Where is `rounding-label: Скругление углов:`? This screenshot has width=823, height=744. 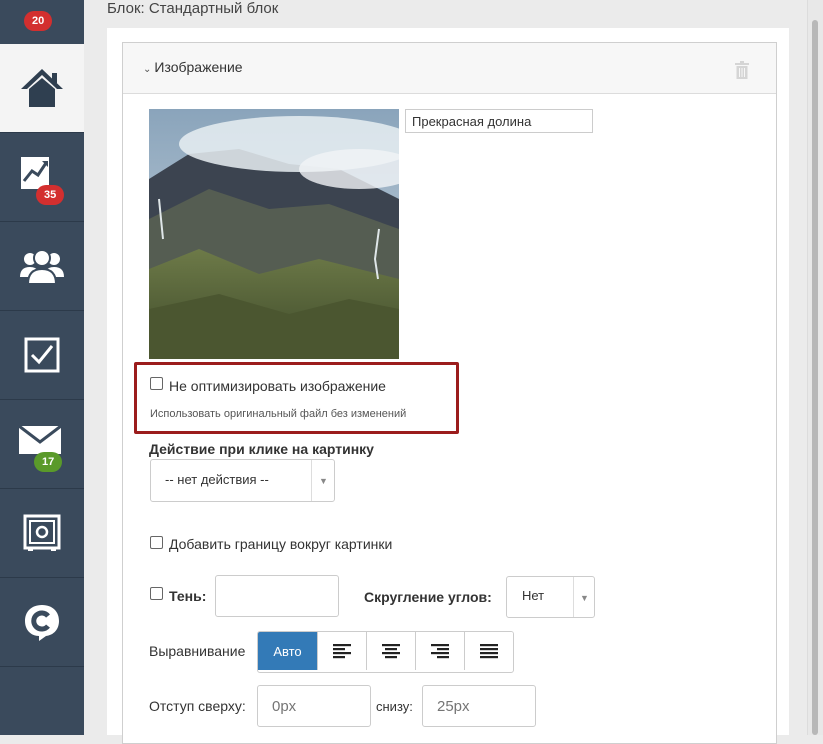 rounding-label: Скругление углов: is located at coordinates (428, 597).